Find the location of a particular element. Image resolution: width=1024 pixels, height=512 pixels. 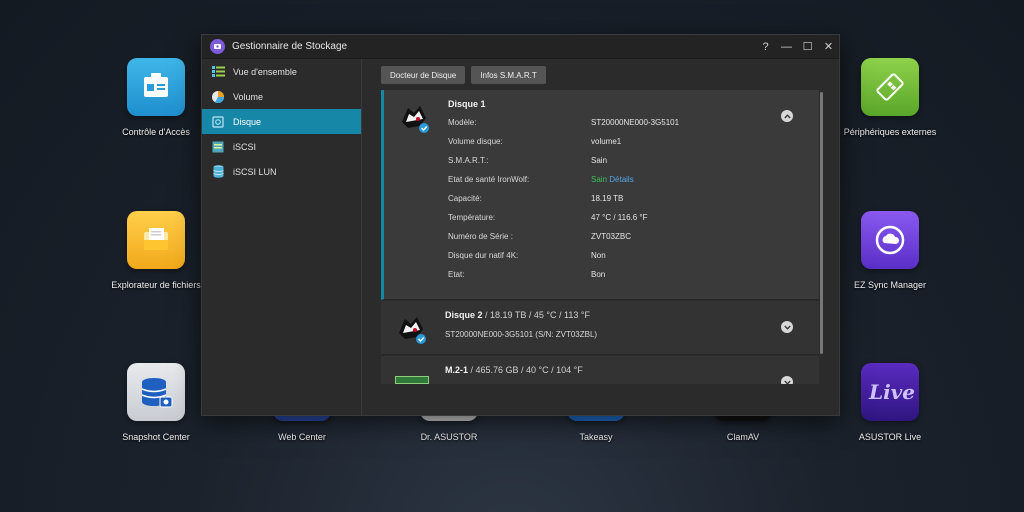

desktop-icon-snapshot-center: Snapshot Center is located at coordinates (156, 403).